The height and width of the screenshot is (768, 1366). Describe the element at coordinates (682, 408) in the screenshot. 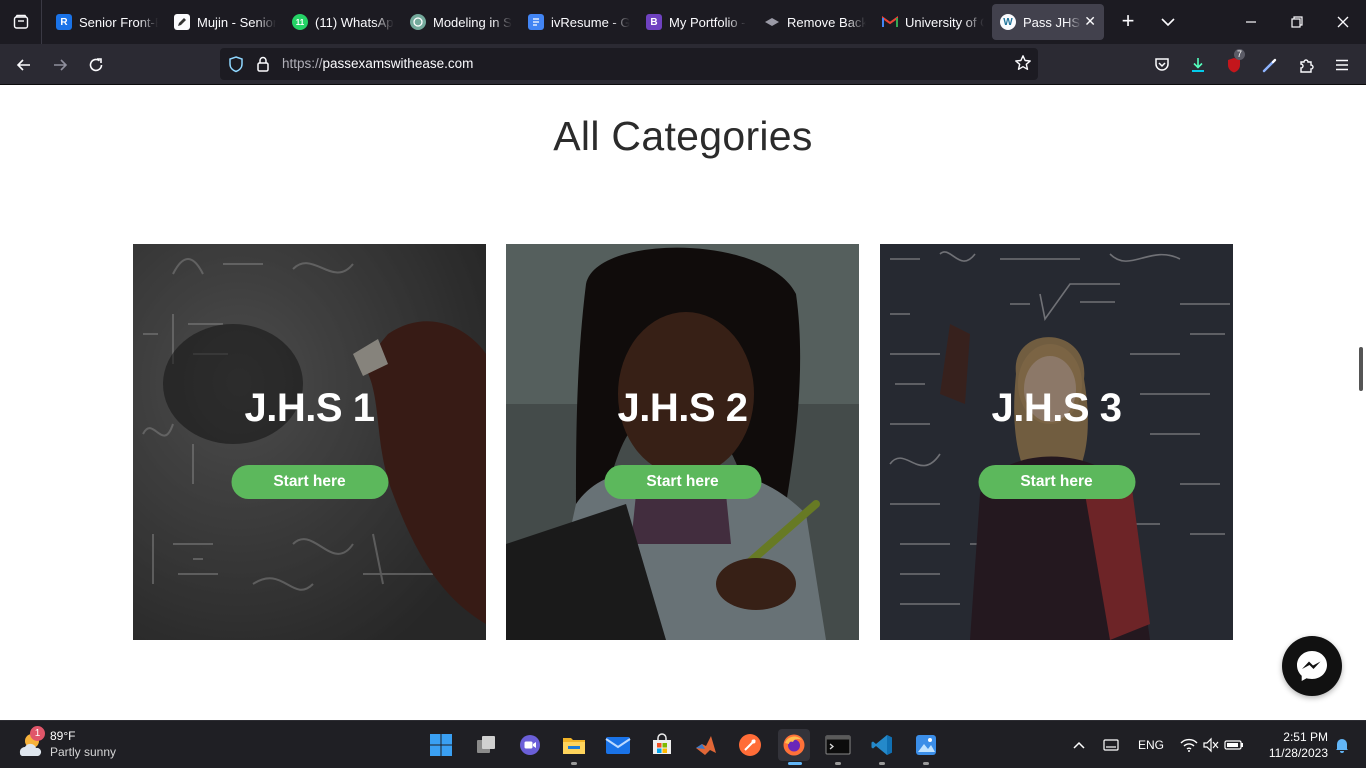

I see `card-title: J.H.S 2` at that location.